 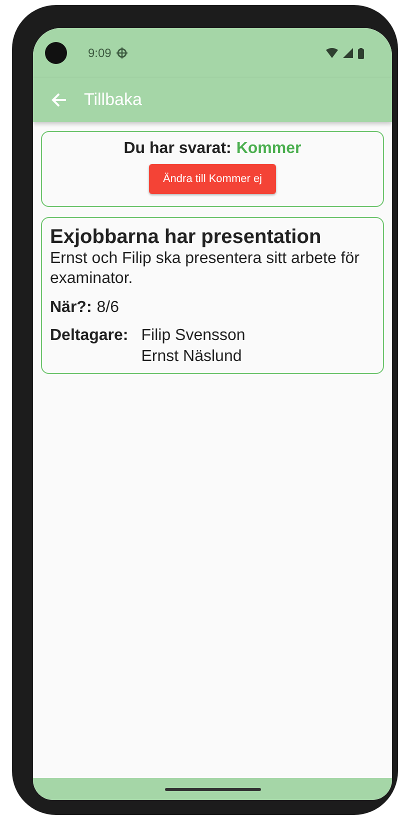 I want to click on event-description: Ernst och Filip ska presentera sitt arbete för examinator., so click(x=205, y=269).